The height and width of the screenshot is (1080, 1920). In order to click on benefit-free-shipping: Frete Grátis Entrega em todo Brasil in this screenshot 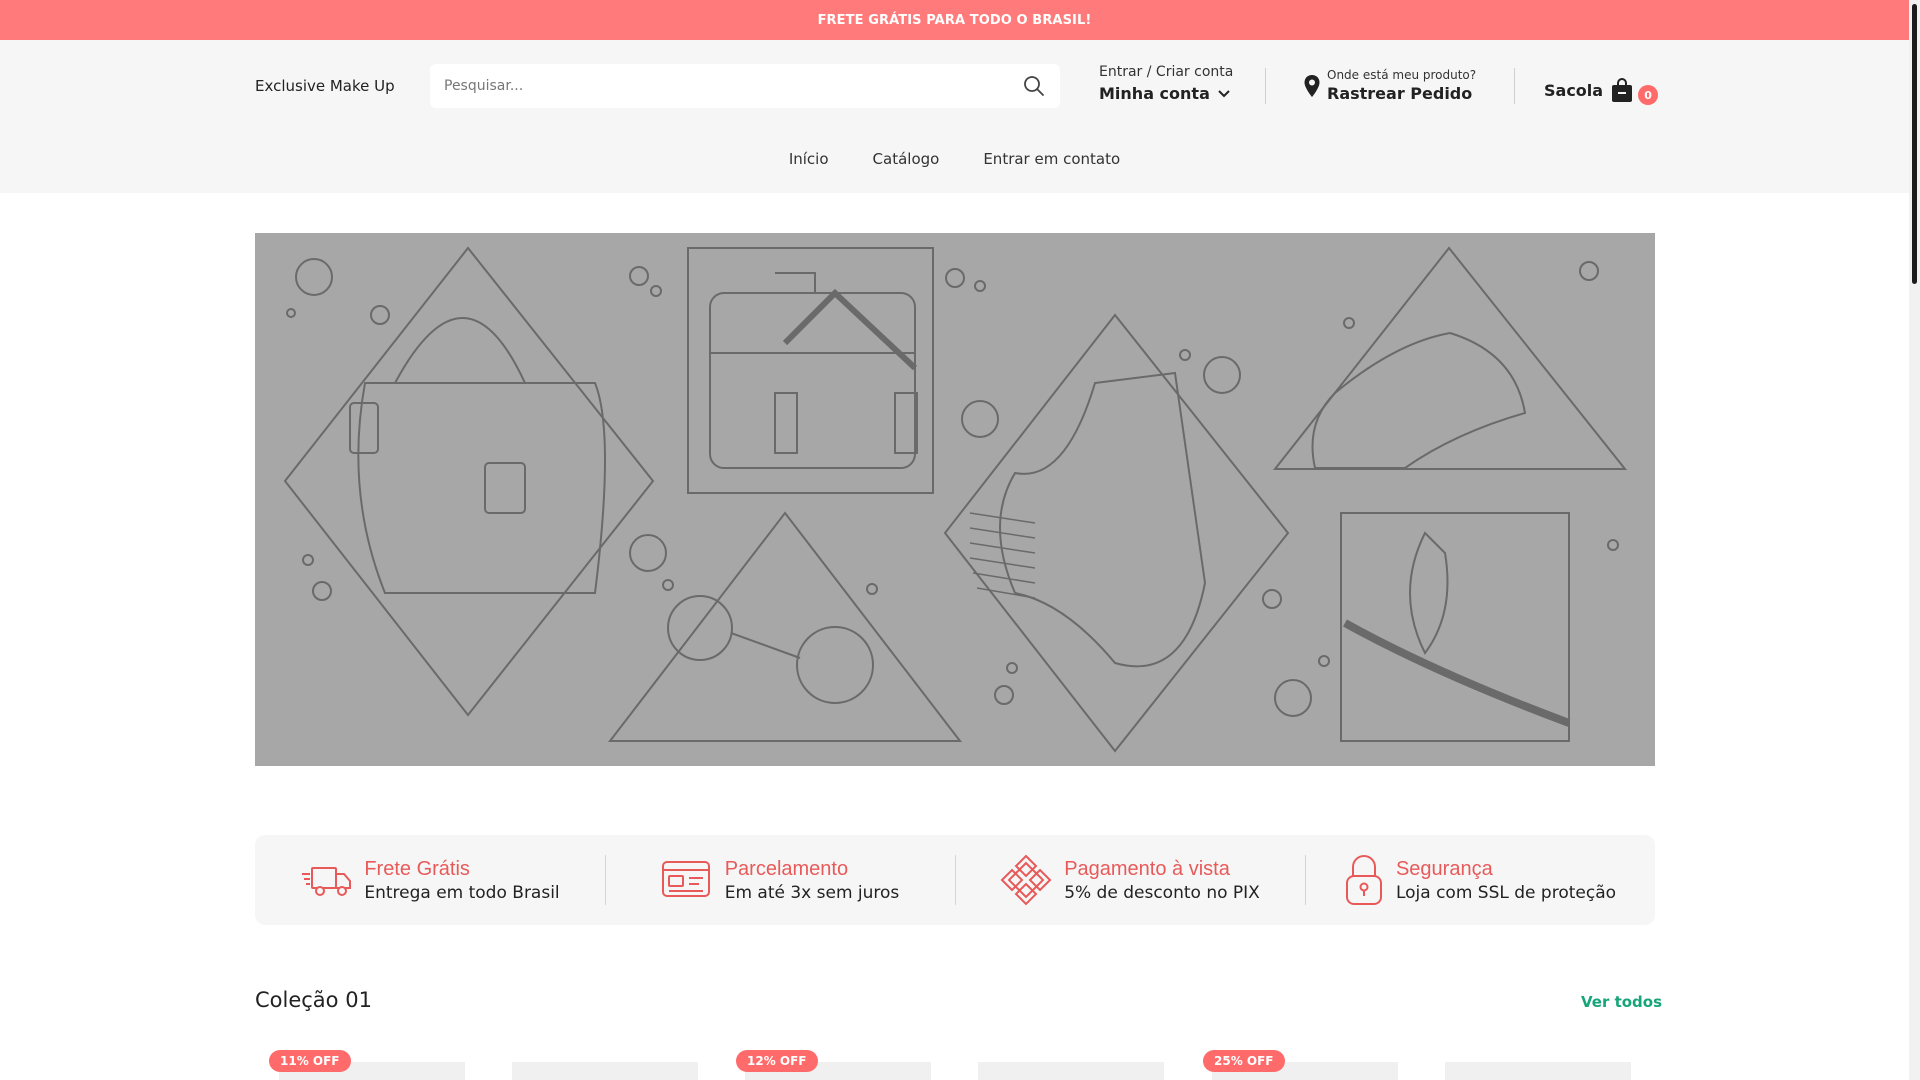, I will do `click(430, 880)`.